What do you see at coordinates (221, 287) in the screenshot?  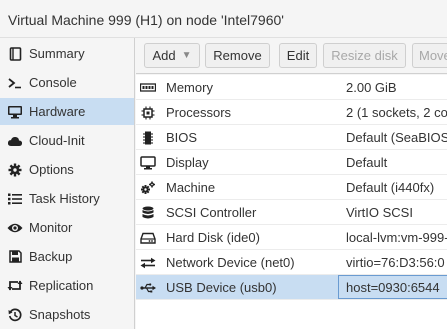 I see `row-name: USB Device (usb0)` at bounding box center [221, 287].